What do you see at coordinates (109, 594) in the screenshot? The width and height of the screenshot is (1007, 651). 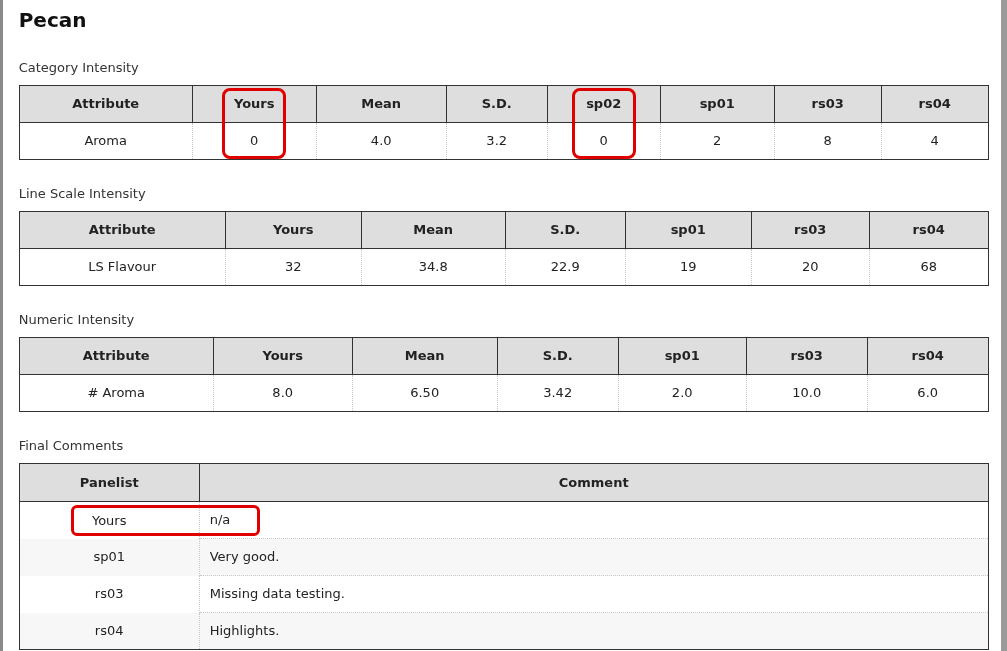 I see `panelist-cell: rs03` at bounding box center [109, 594].